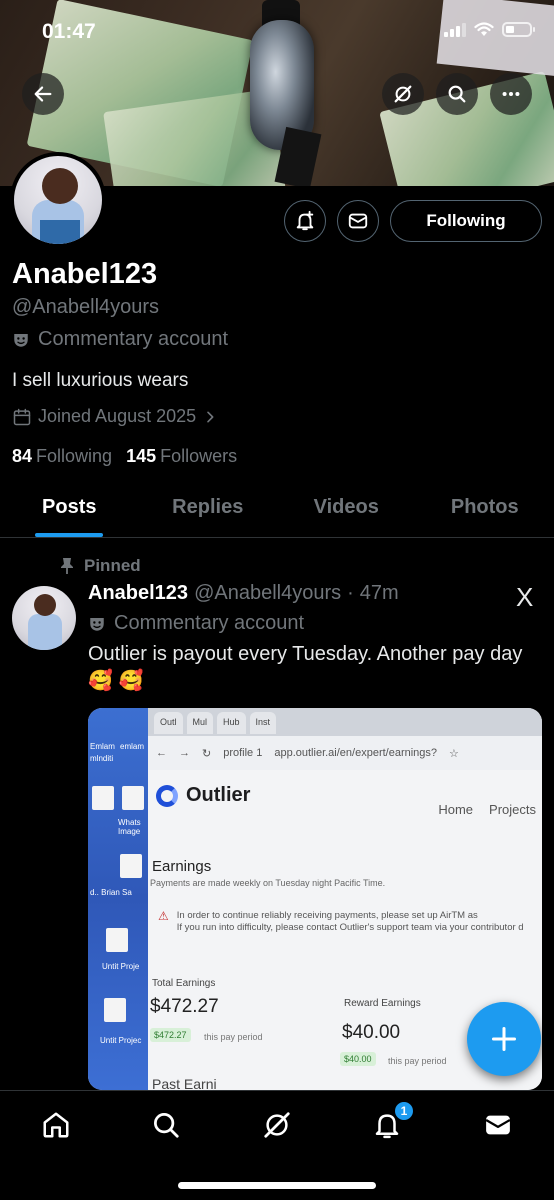  Describe the element at coordinates (417, 1061) in the screenshot. I see `media-reward-period: this pay period` at that location.